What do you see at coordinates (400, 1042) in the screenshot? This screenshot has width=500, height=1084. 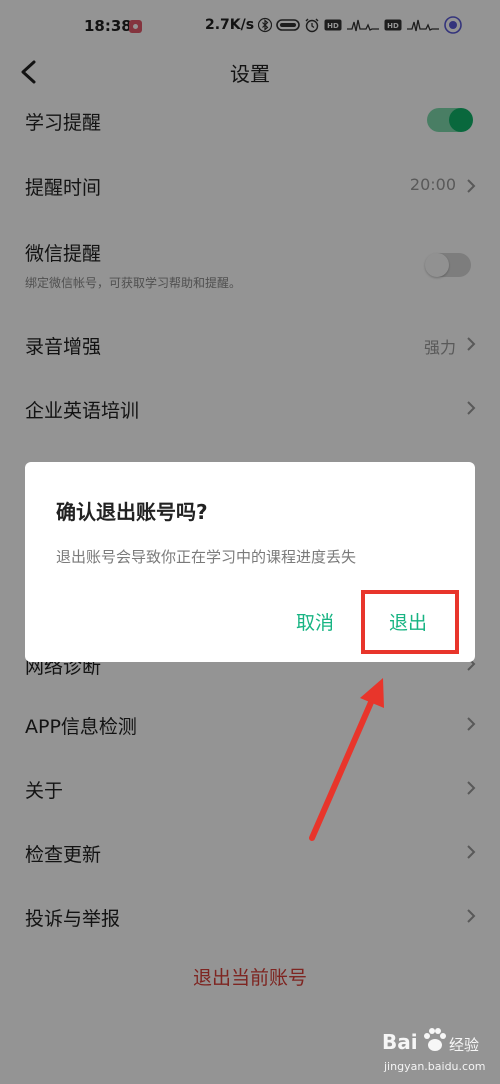 I see `watermark-brand: Bai` at bounding box center [400, 1042].